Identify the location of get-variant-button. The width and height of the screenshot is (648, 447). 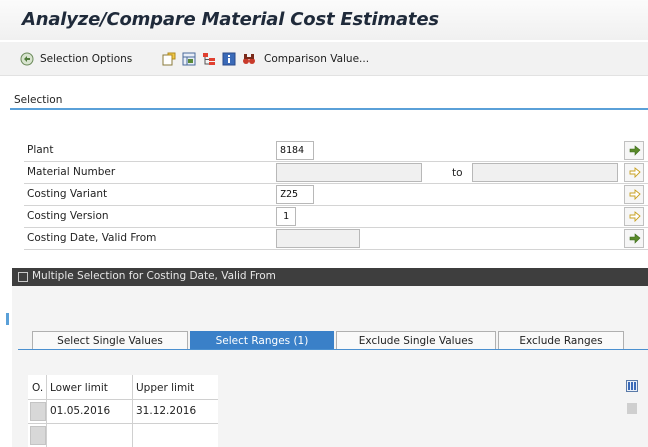
(169, 59).